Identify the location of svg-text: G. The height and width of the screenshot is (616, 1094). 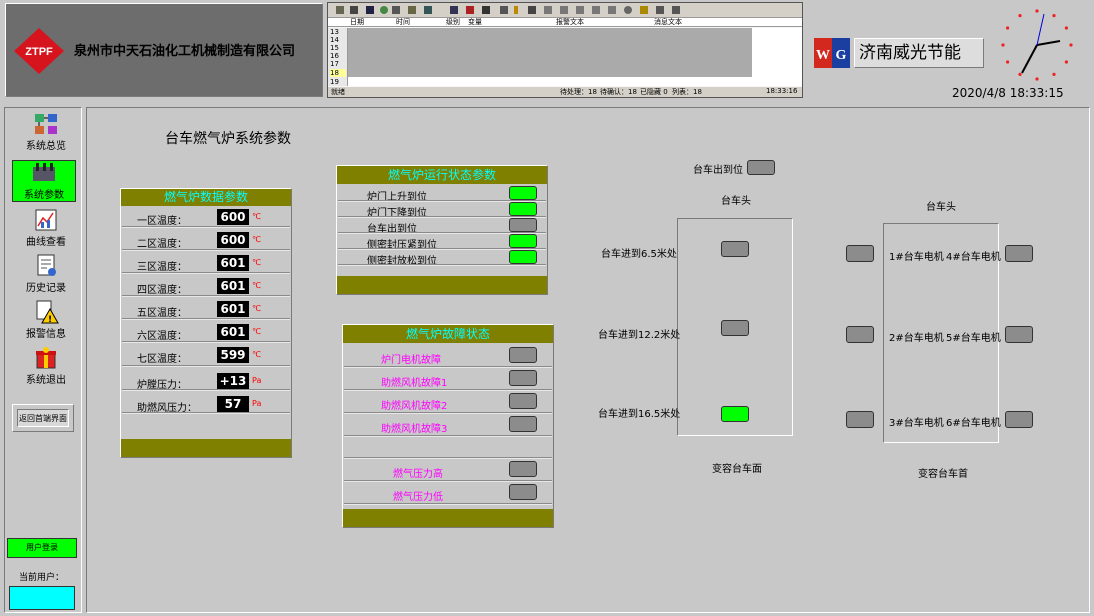
(841, 55).